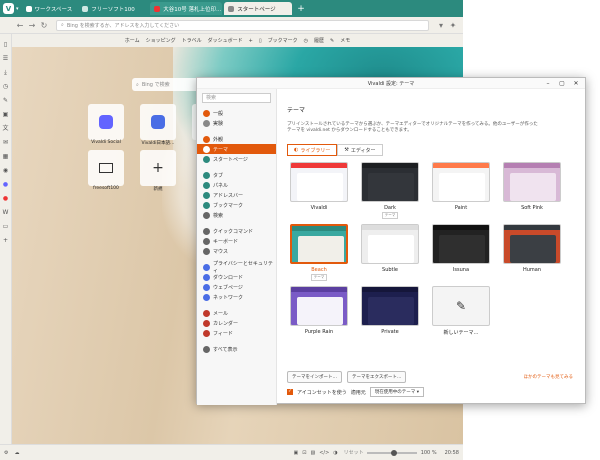  Describe the element at coordinates (461, 252) in the screenshot. I see `theme-card: Issuna` at that location.